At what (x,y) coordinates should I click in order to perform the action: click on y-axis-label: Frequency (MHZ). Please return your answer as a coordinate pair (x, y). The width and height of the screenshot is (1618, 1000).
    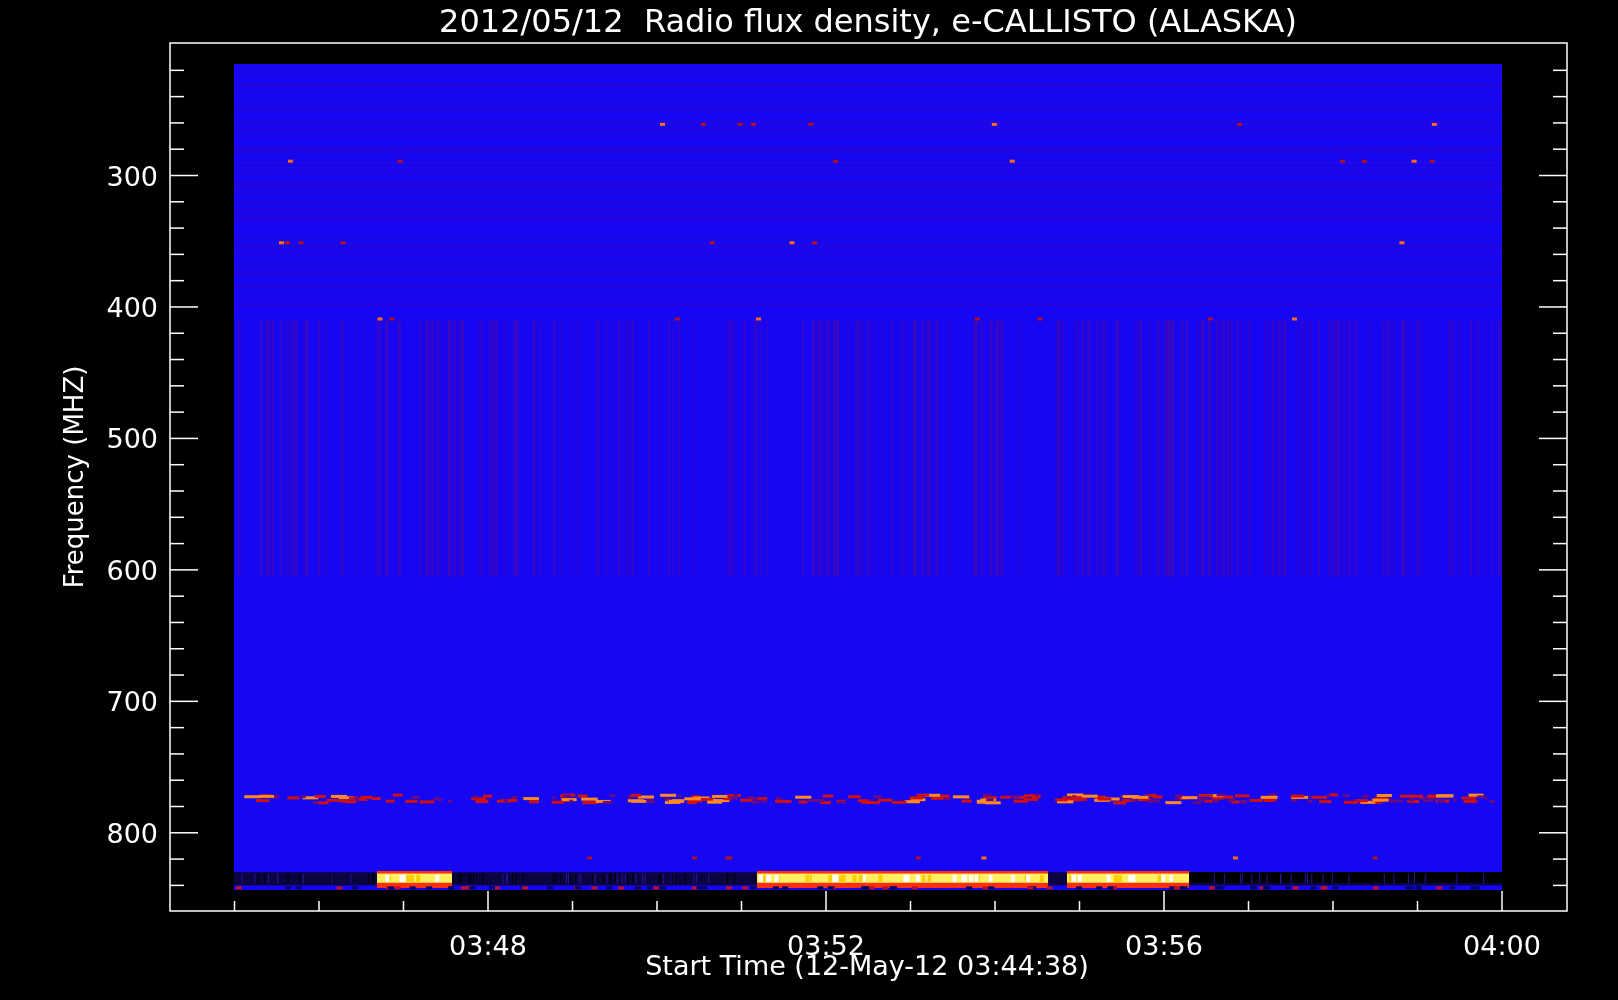
    Looking at the image, I should click on (74, 477).